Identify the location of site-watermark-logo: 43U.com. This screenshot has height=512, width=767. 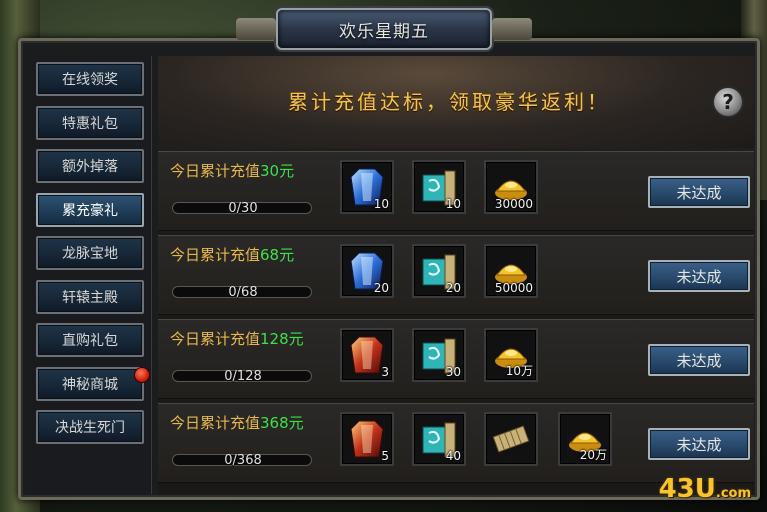
(705, 489).